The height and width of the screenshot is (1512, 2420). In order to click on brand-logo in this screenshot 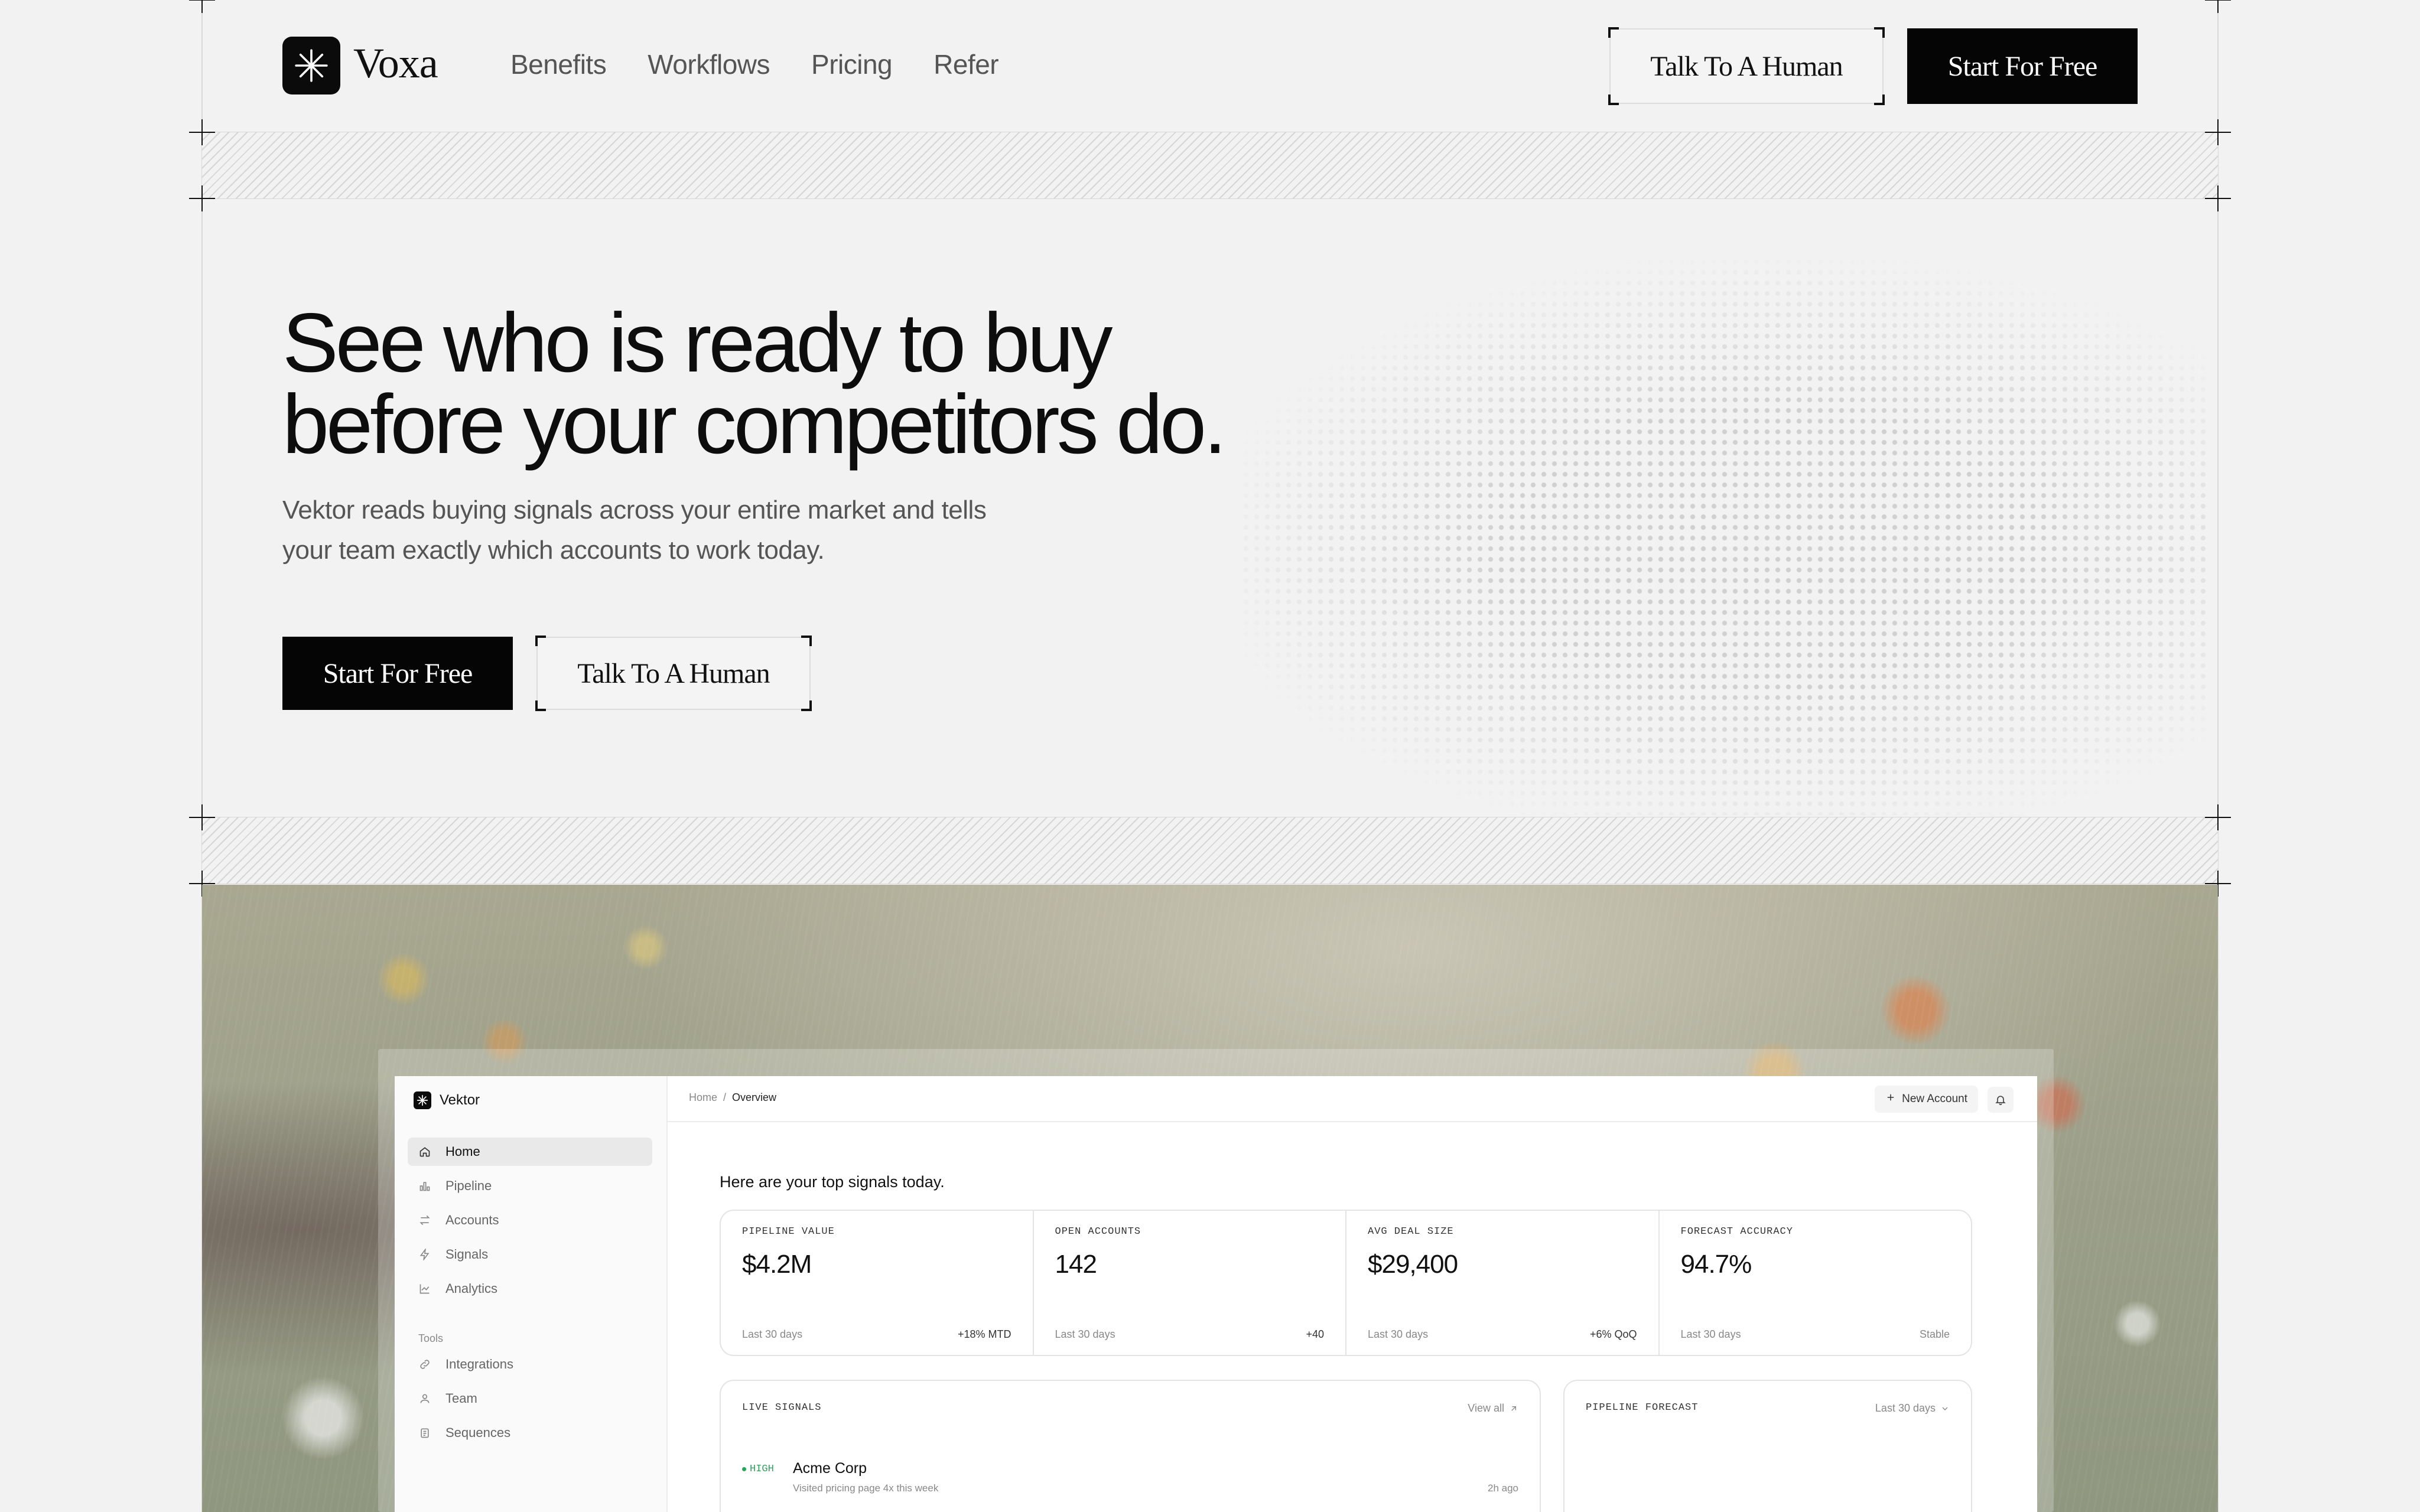, I will do `click(311, 65)`.